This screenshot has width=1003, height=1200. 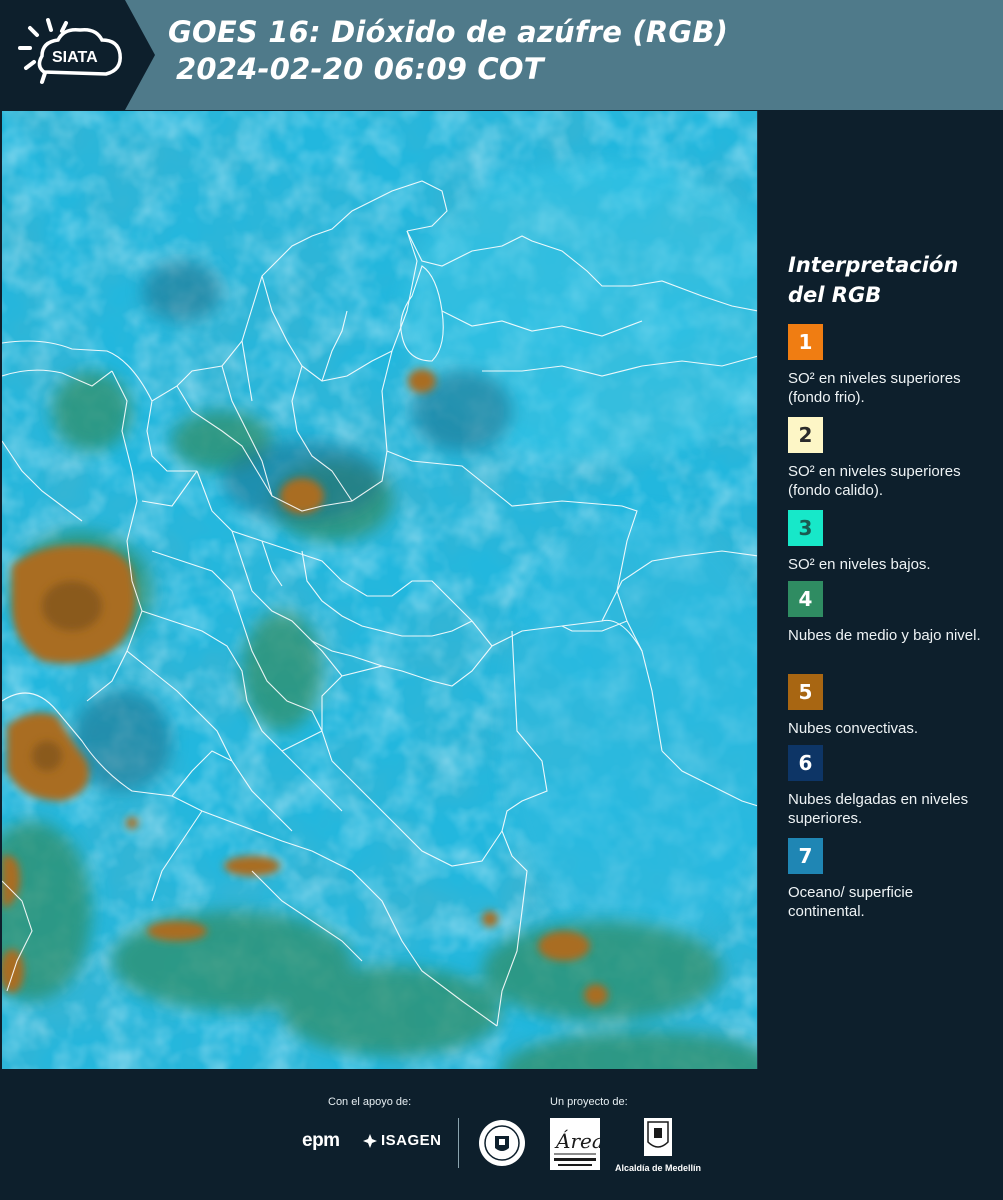 What do you see at coordinates (805, 528) in the screenshot?
I see `legend-swatch-3: 3` at bounding box center [805, 528].